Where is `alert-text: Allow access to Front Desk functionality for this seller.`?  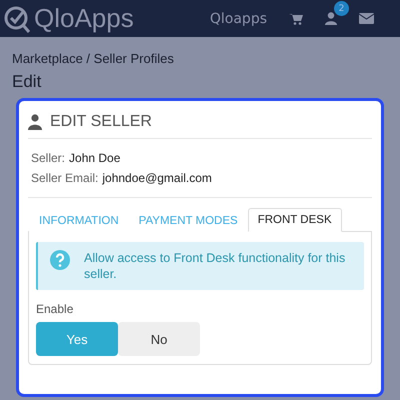
alert-text: Allow access to Front Desk functionality for this seller. is located at coordinates (215, 266).